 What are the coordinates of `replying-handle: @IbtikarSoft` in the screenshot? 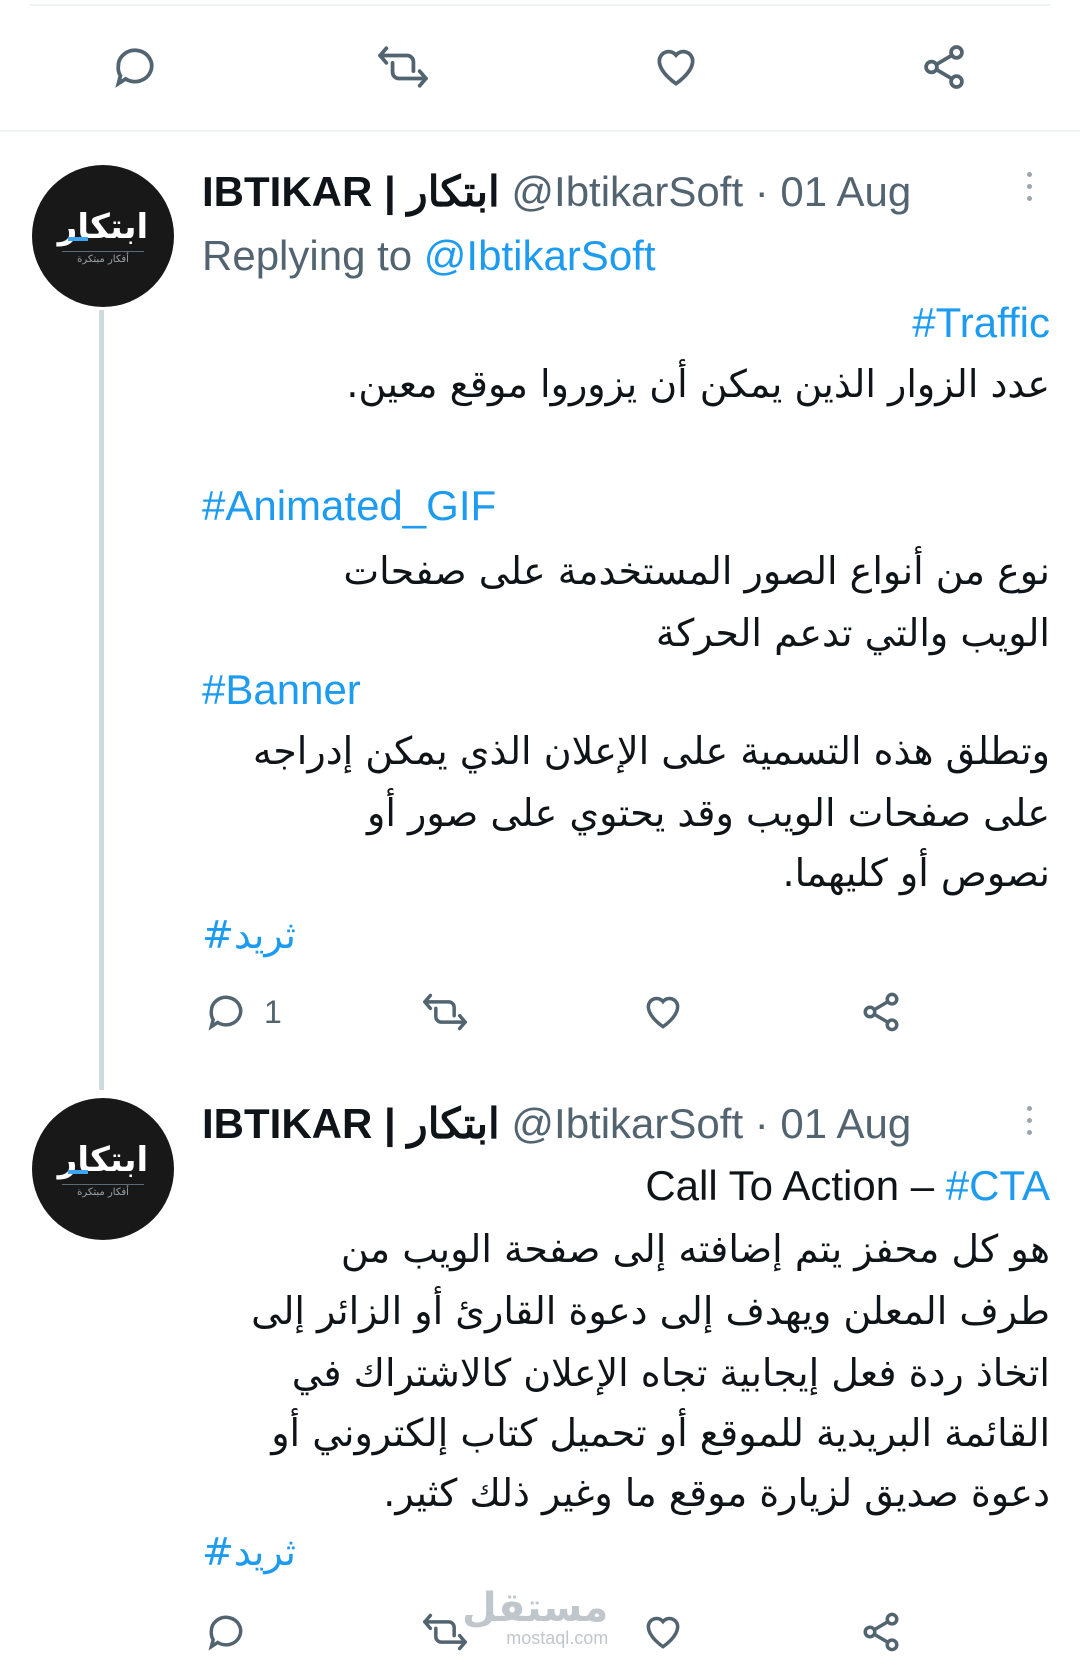 It's located at (540, 255).